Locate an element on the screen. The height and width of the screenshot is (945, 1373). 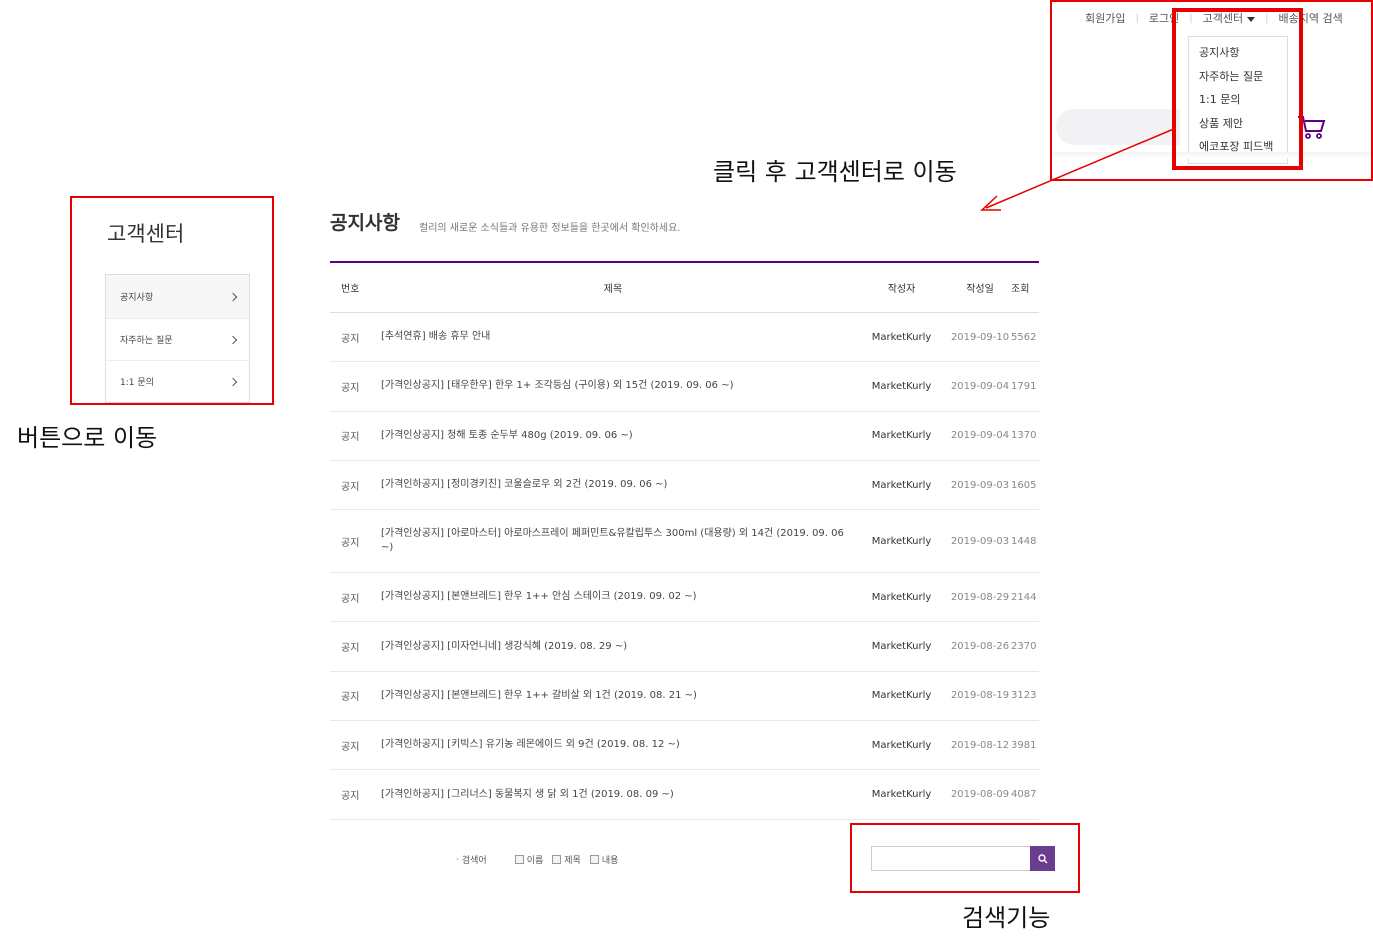
row-views: 1370 is located at coordinates (1024, 436).